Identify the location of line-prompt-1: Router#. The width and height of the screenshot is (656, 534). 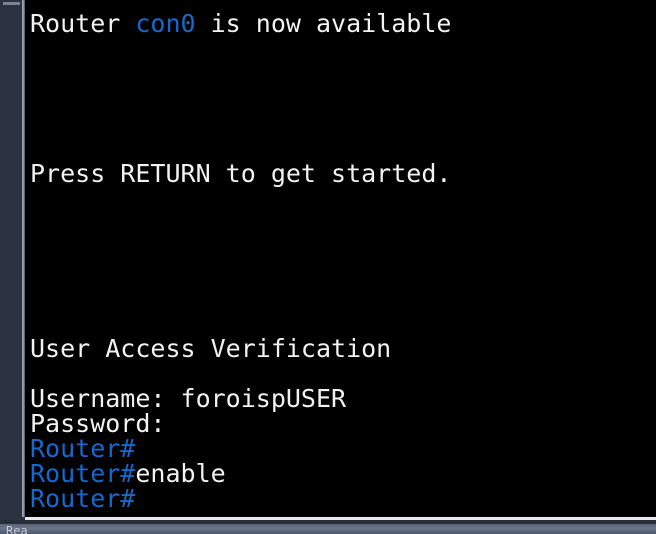
(343, 448).